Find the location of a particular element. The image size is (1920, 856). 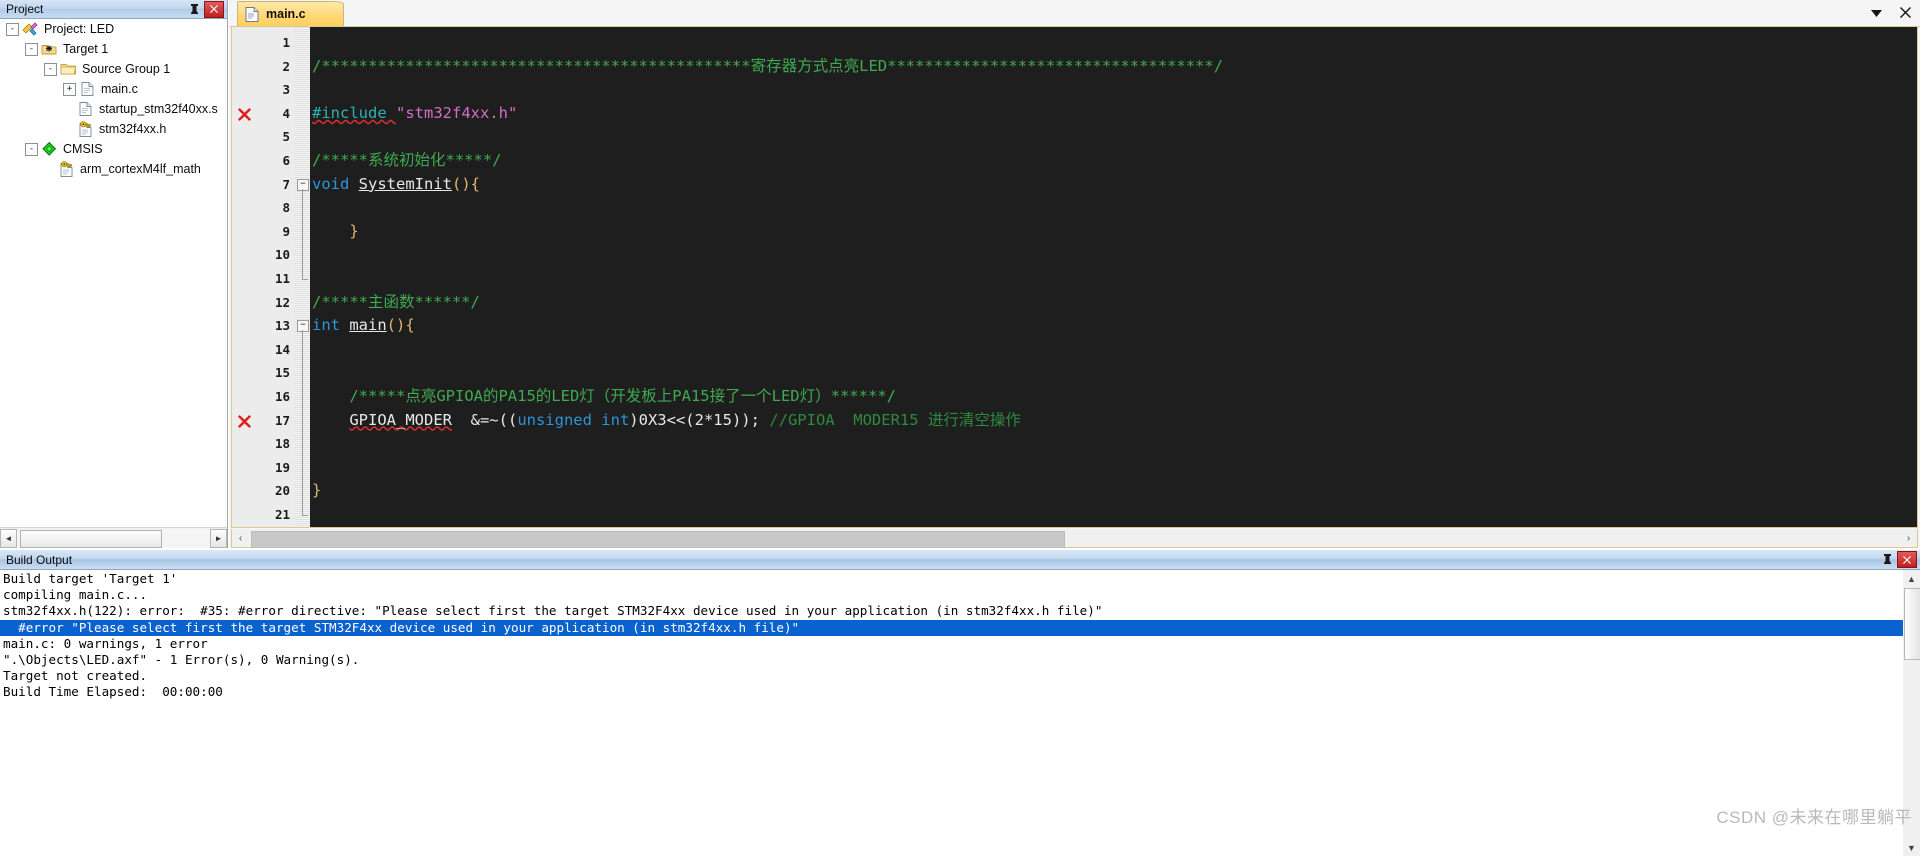

editor-marker-column is located at coordinates (245, 277).